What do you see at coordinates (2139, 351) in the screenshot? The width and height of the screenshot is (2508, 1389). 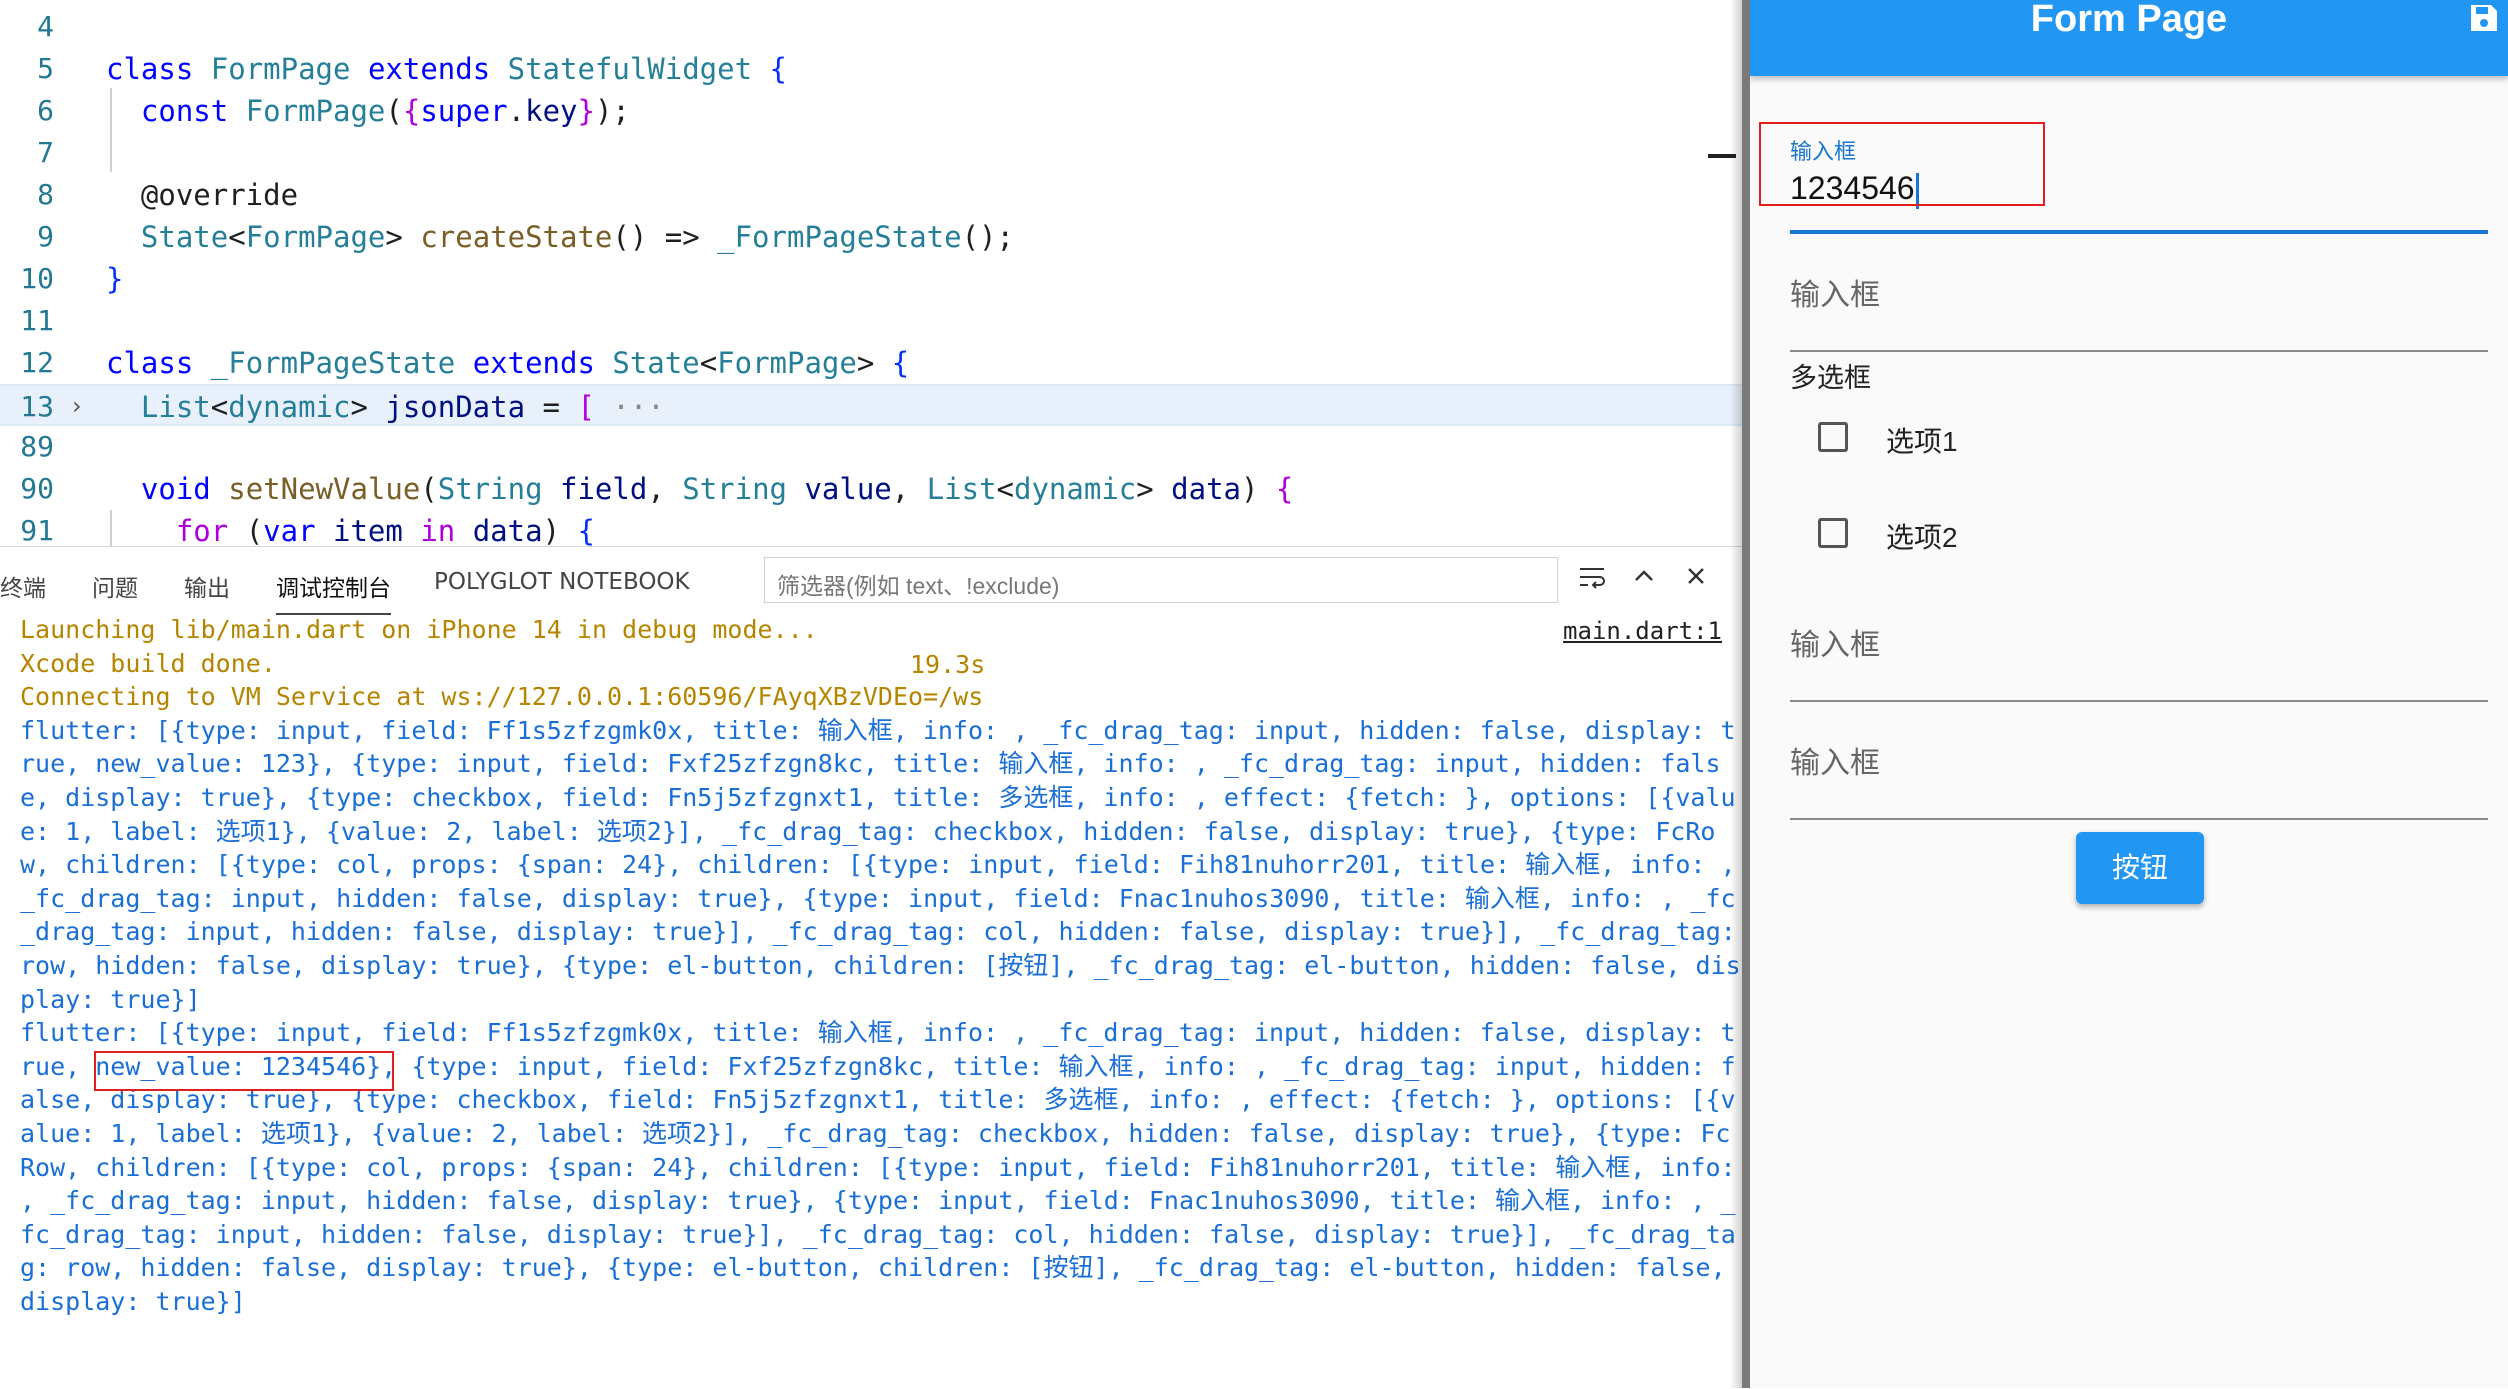 I see `field2-underline` at bounding box center [2139, 351].